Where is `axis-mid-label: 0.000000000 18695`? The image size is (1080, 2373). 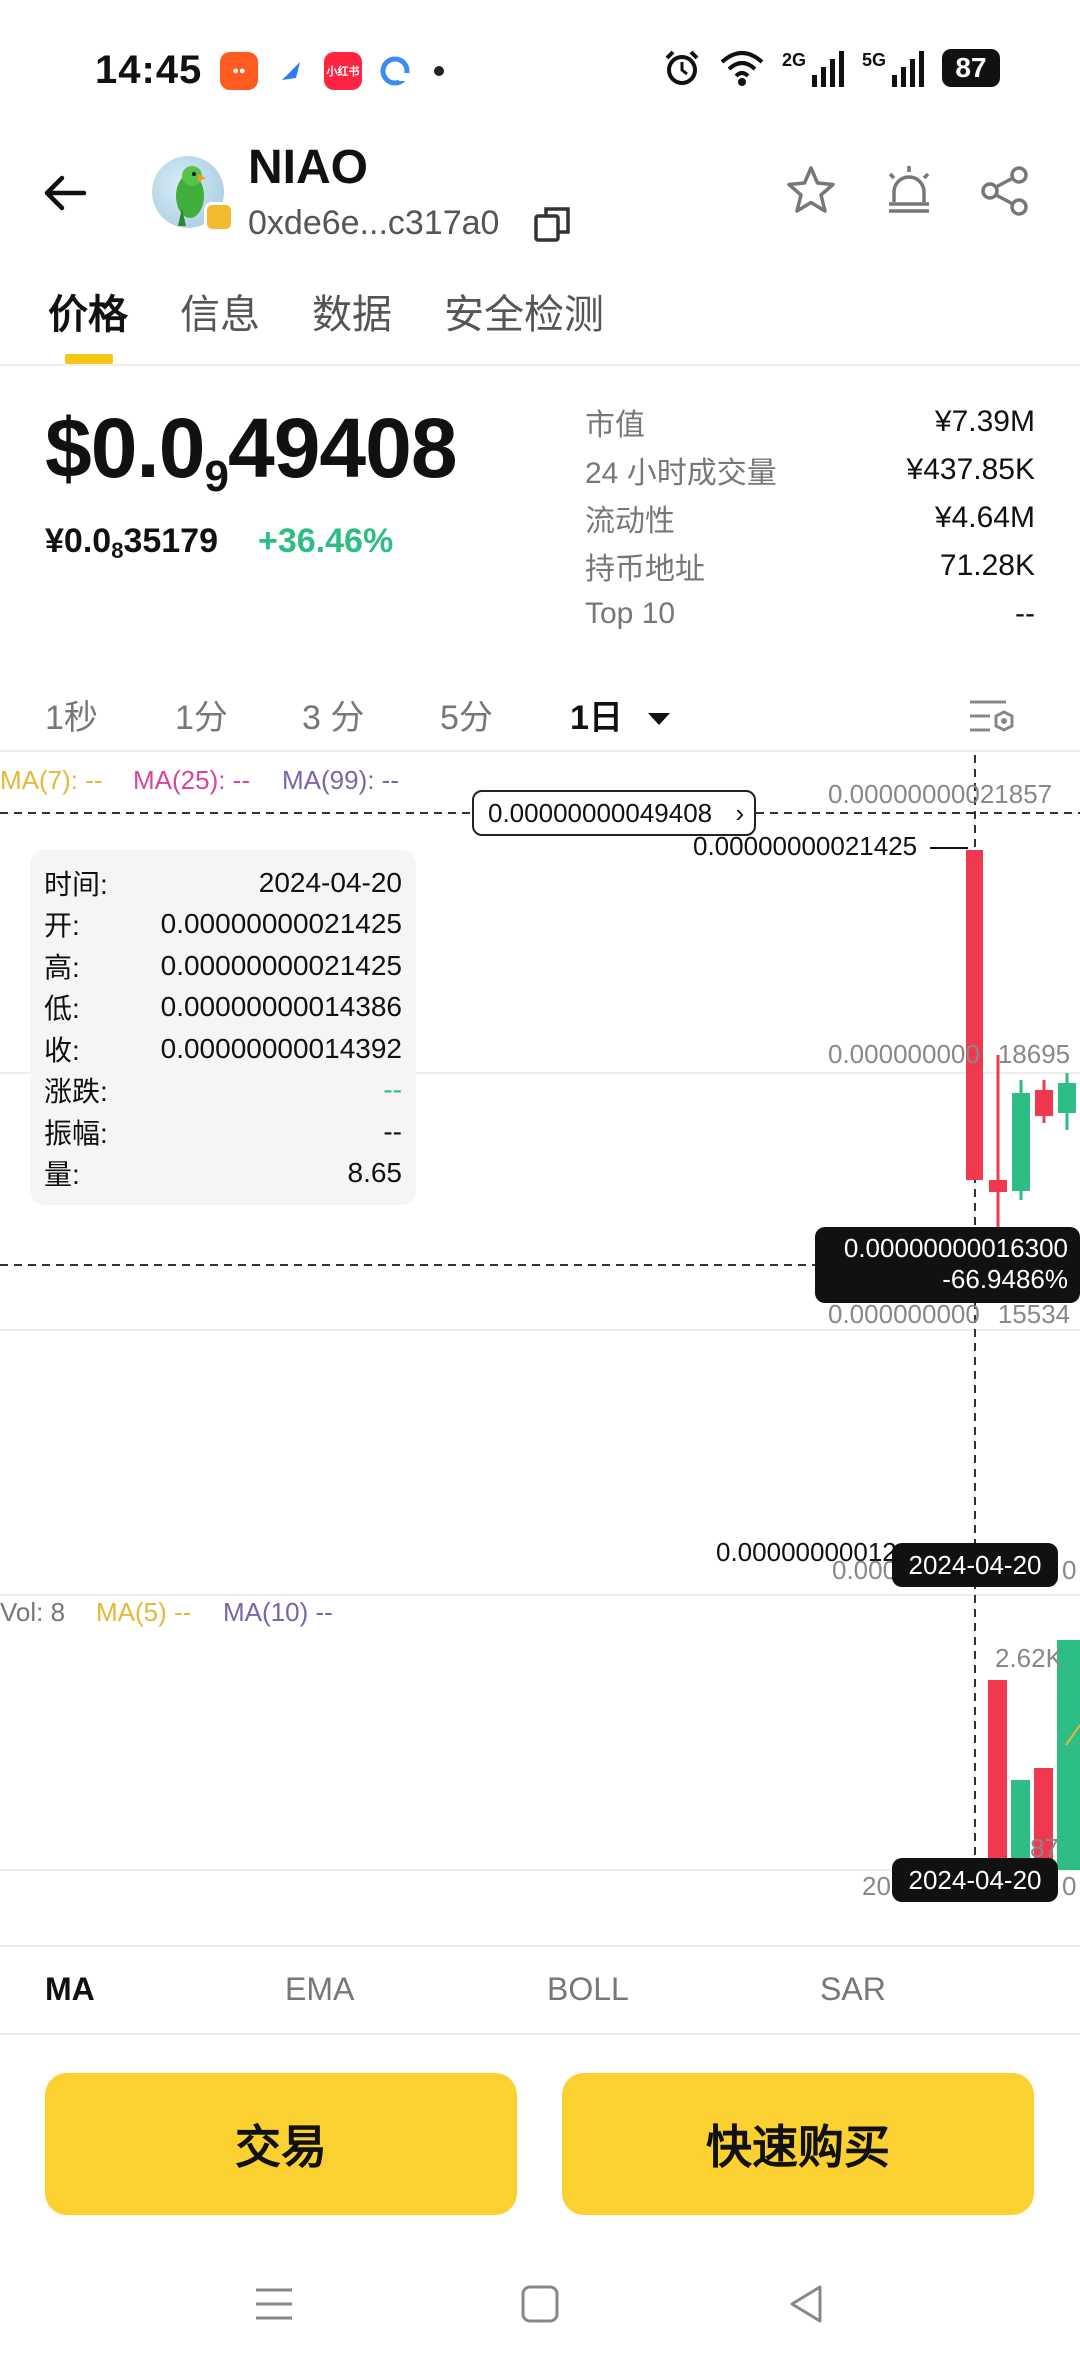 axis-mid-label: 0.000000000 18695 is located at coordinates (949, 1054).